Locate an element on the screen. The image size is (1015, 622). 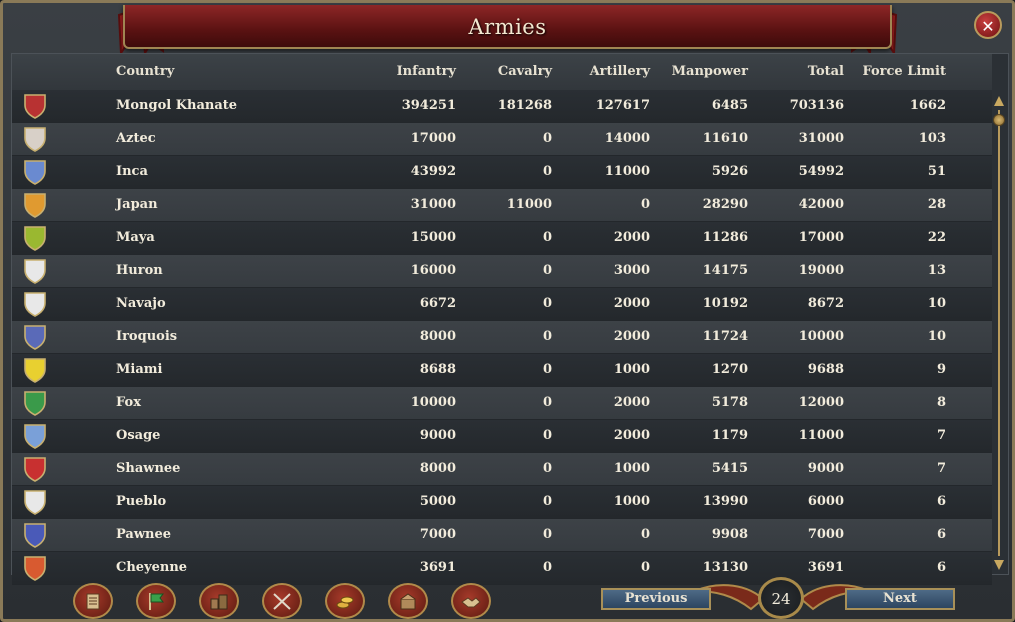
trade-goods-icon is located at coordinates (408, 601).